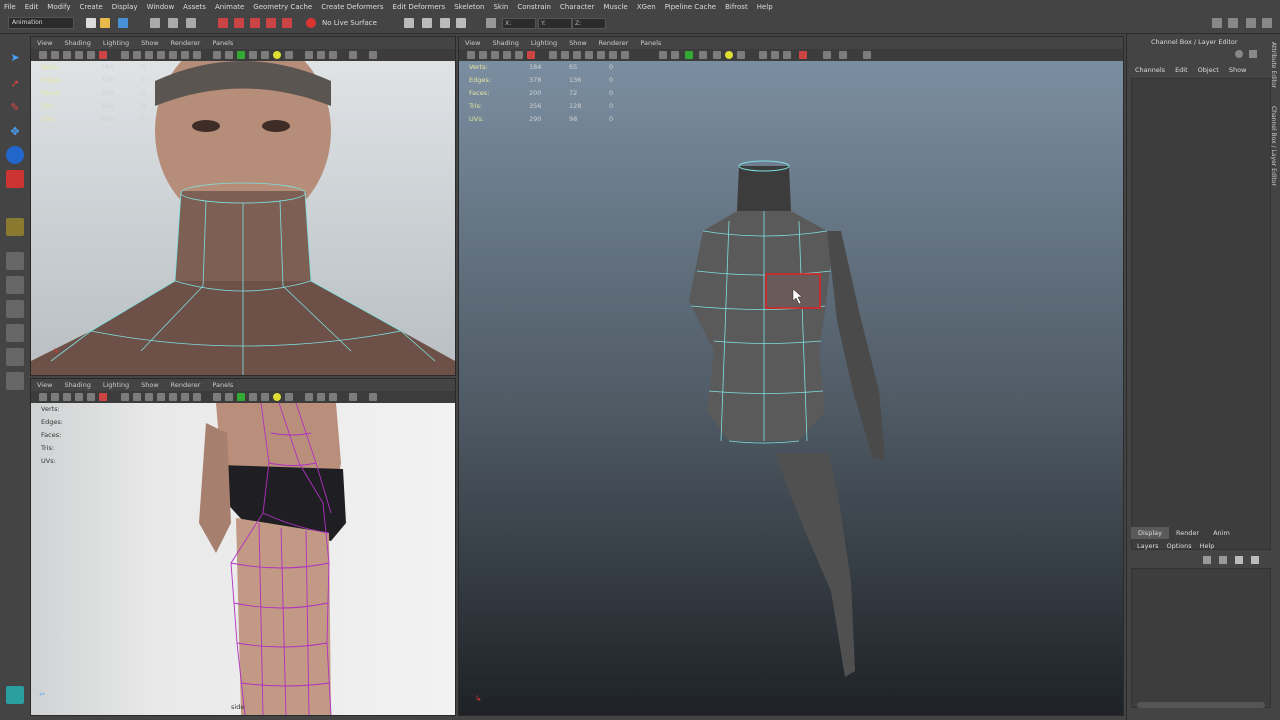  What do you see at coordinates (445, 23) in the screenshot?
I see `render-icon` at bounding box center [445, 23].